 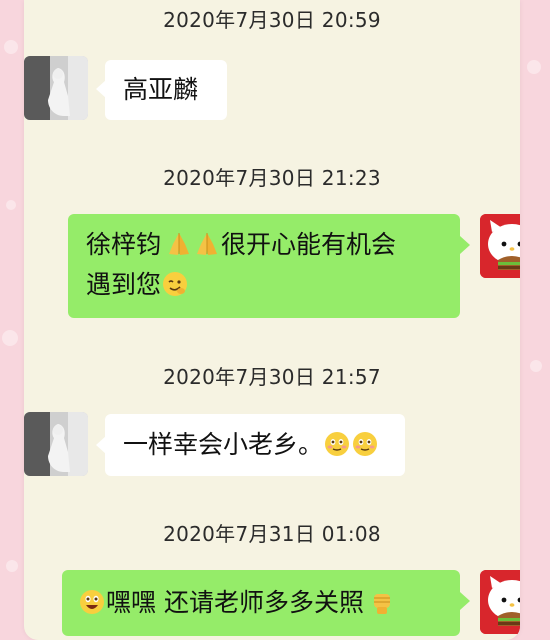 I want to click on message-text: 遇到您, so click(x=124, y=284).